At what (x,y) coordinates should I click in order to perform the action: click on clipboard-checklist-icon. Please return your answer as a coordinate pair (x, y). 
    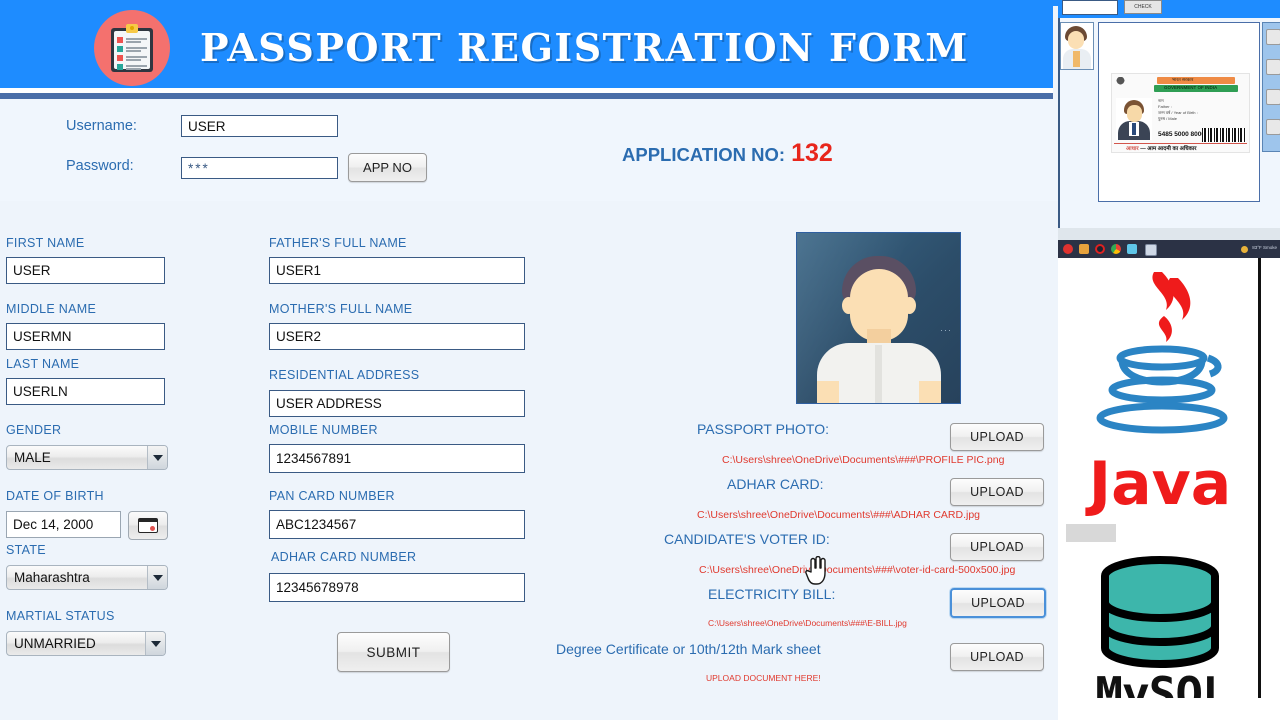
    Looking at the image, I should click on (132, 48).